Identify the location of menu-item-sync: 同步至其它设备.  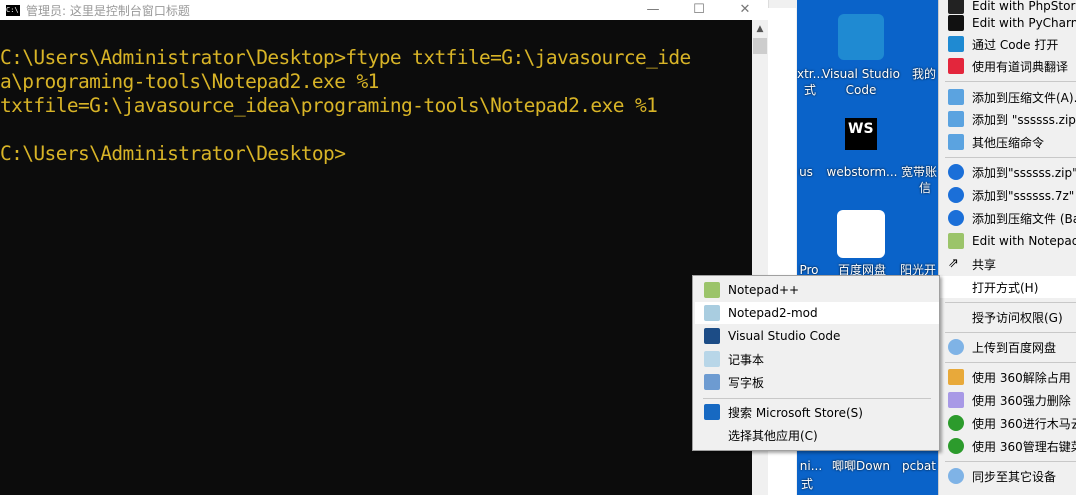
(1007, 476).